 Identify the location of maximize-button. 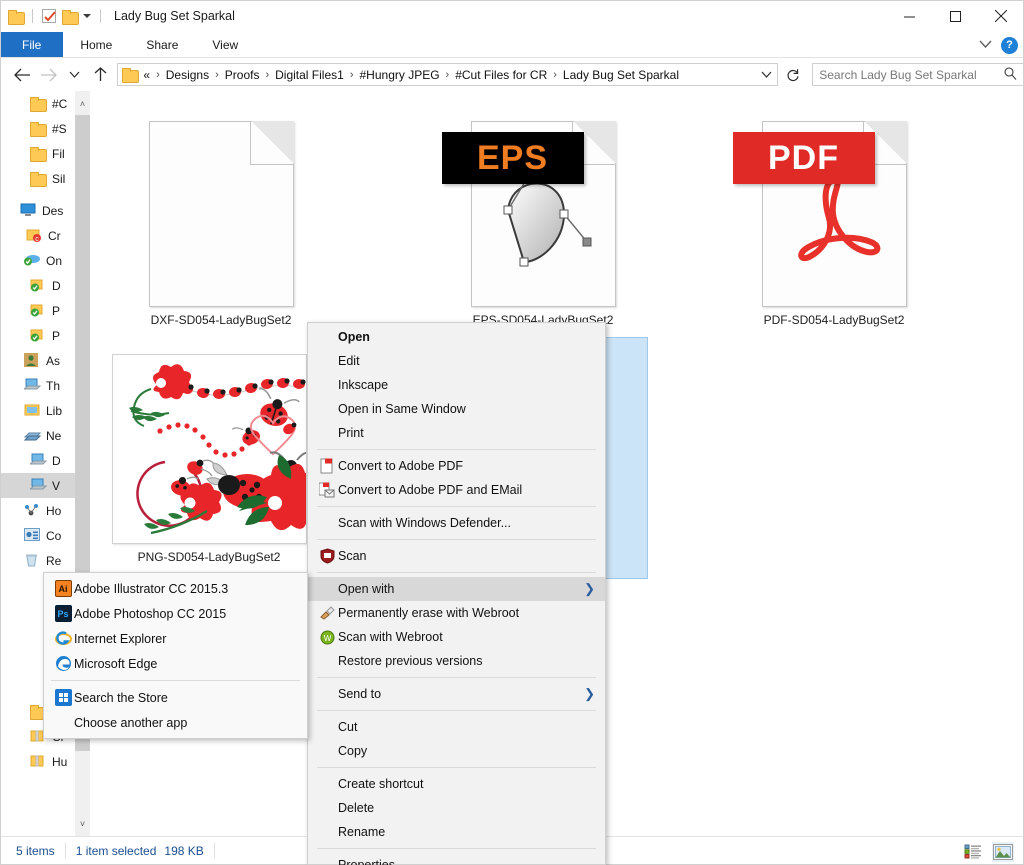
(955, 16).